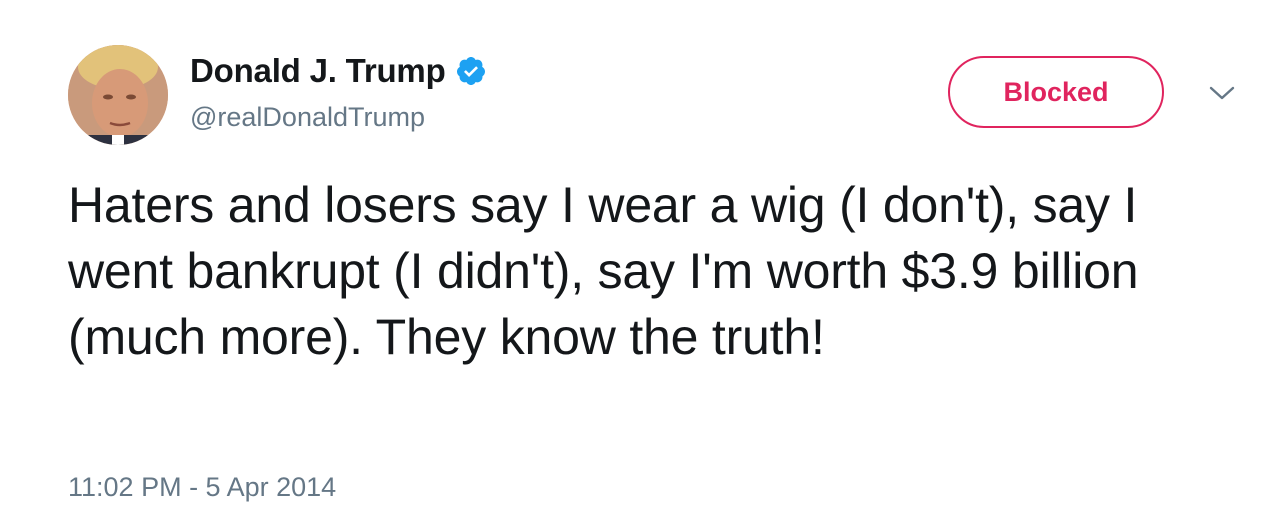  Describe the element at coordinates (318, 71) in the screenshot. I see `author-display-name: Donald J. Trump` at that location.